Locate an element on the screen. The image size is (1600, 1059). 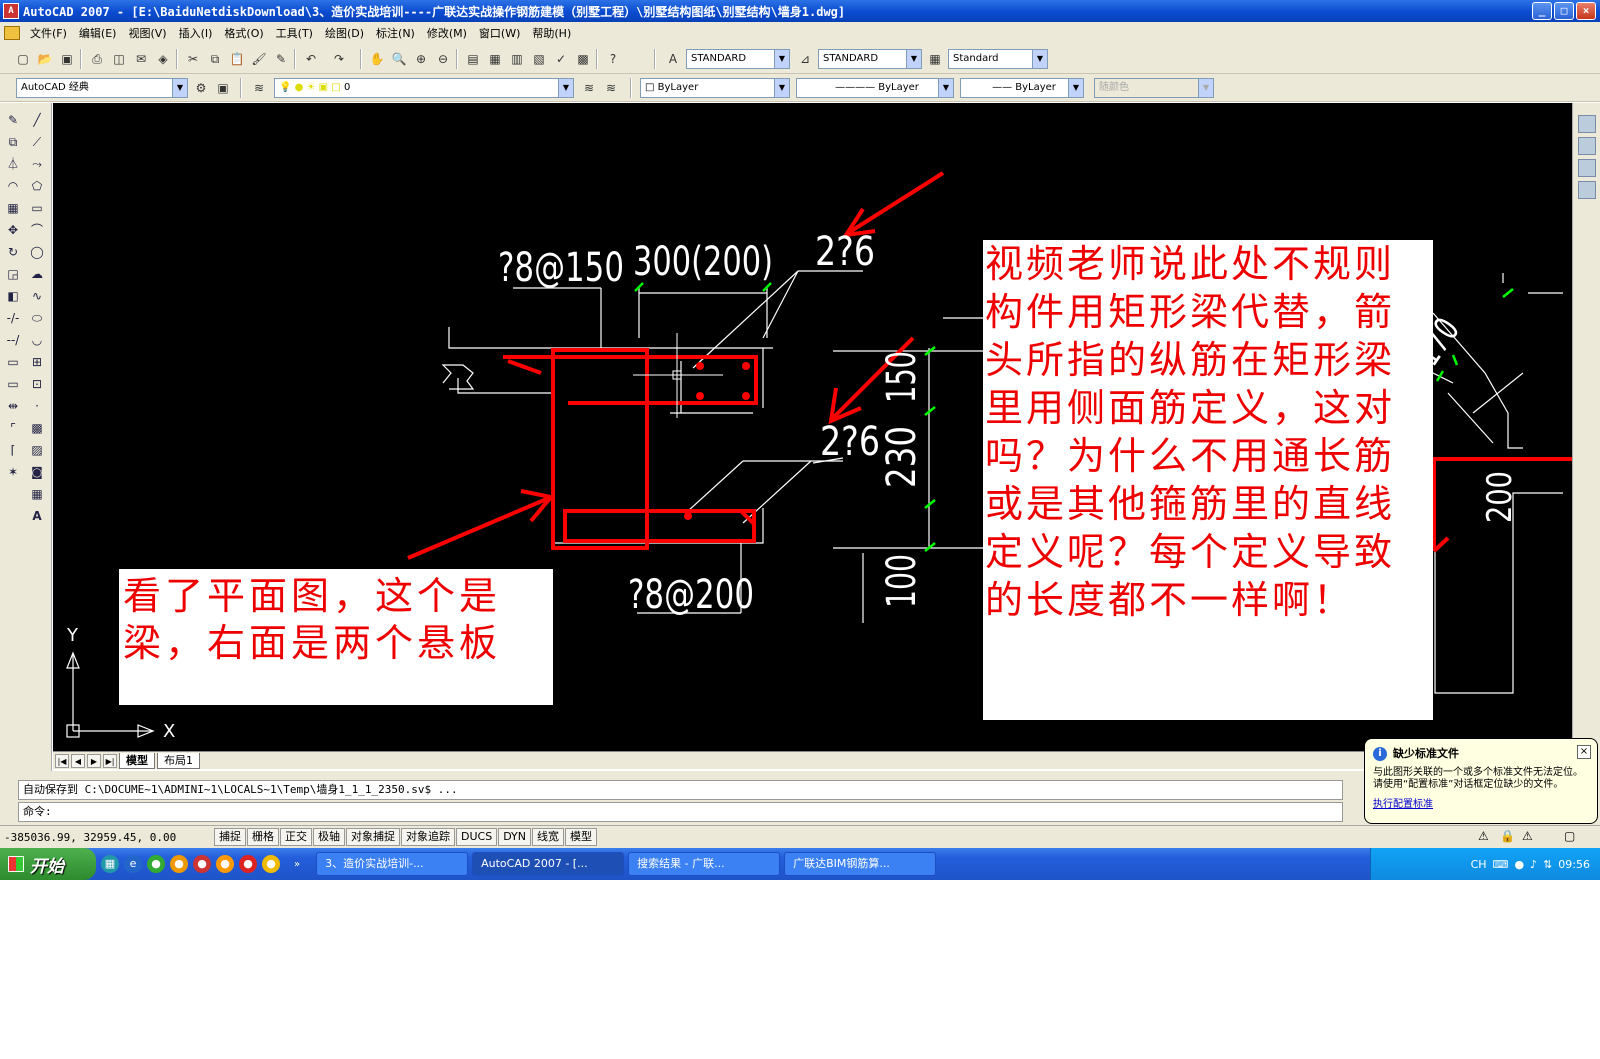
menu-help: 帮助(H) is located at coordinates (551, 33).